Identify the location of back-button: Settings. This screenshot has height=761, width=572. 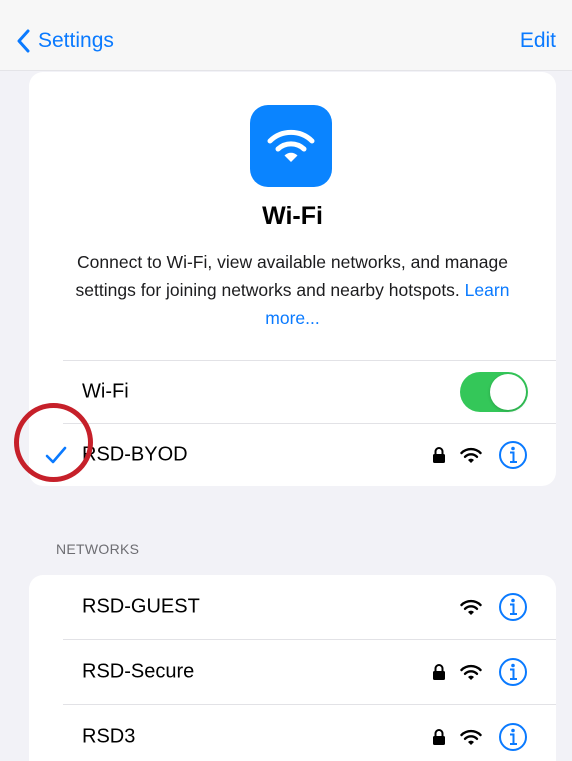
(65, 41).